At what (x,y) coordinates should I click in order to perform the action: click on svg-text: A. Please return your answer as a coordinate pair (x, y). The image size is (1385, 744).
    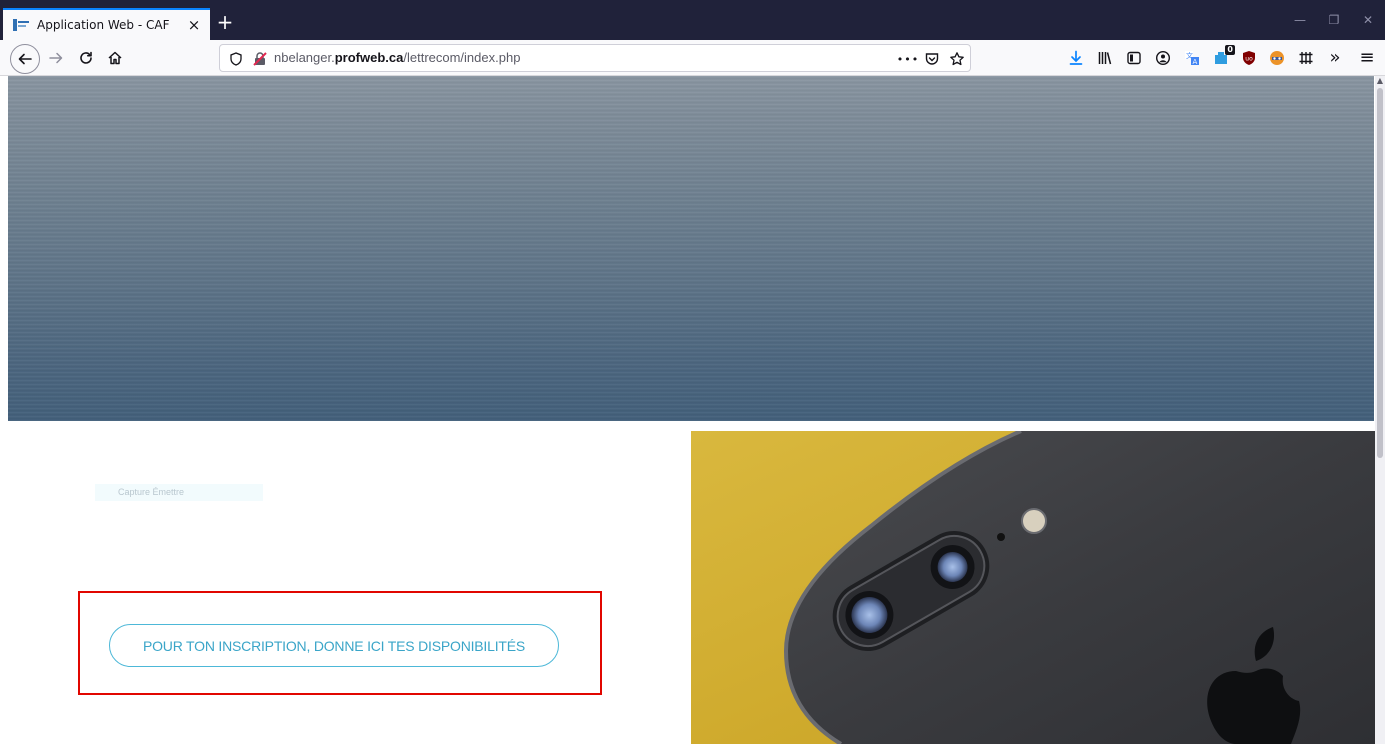
    Looking at the image, I should click on (1195, 62).